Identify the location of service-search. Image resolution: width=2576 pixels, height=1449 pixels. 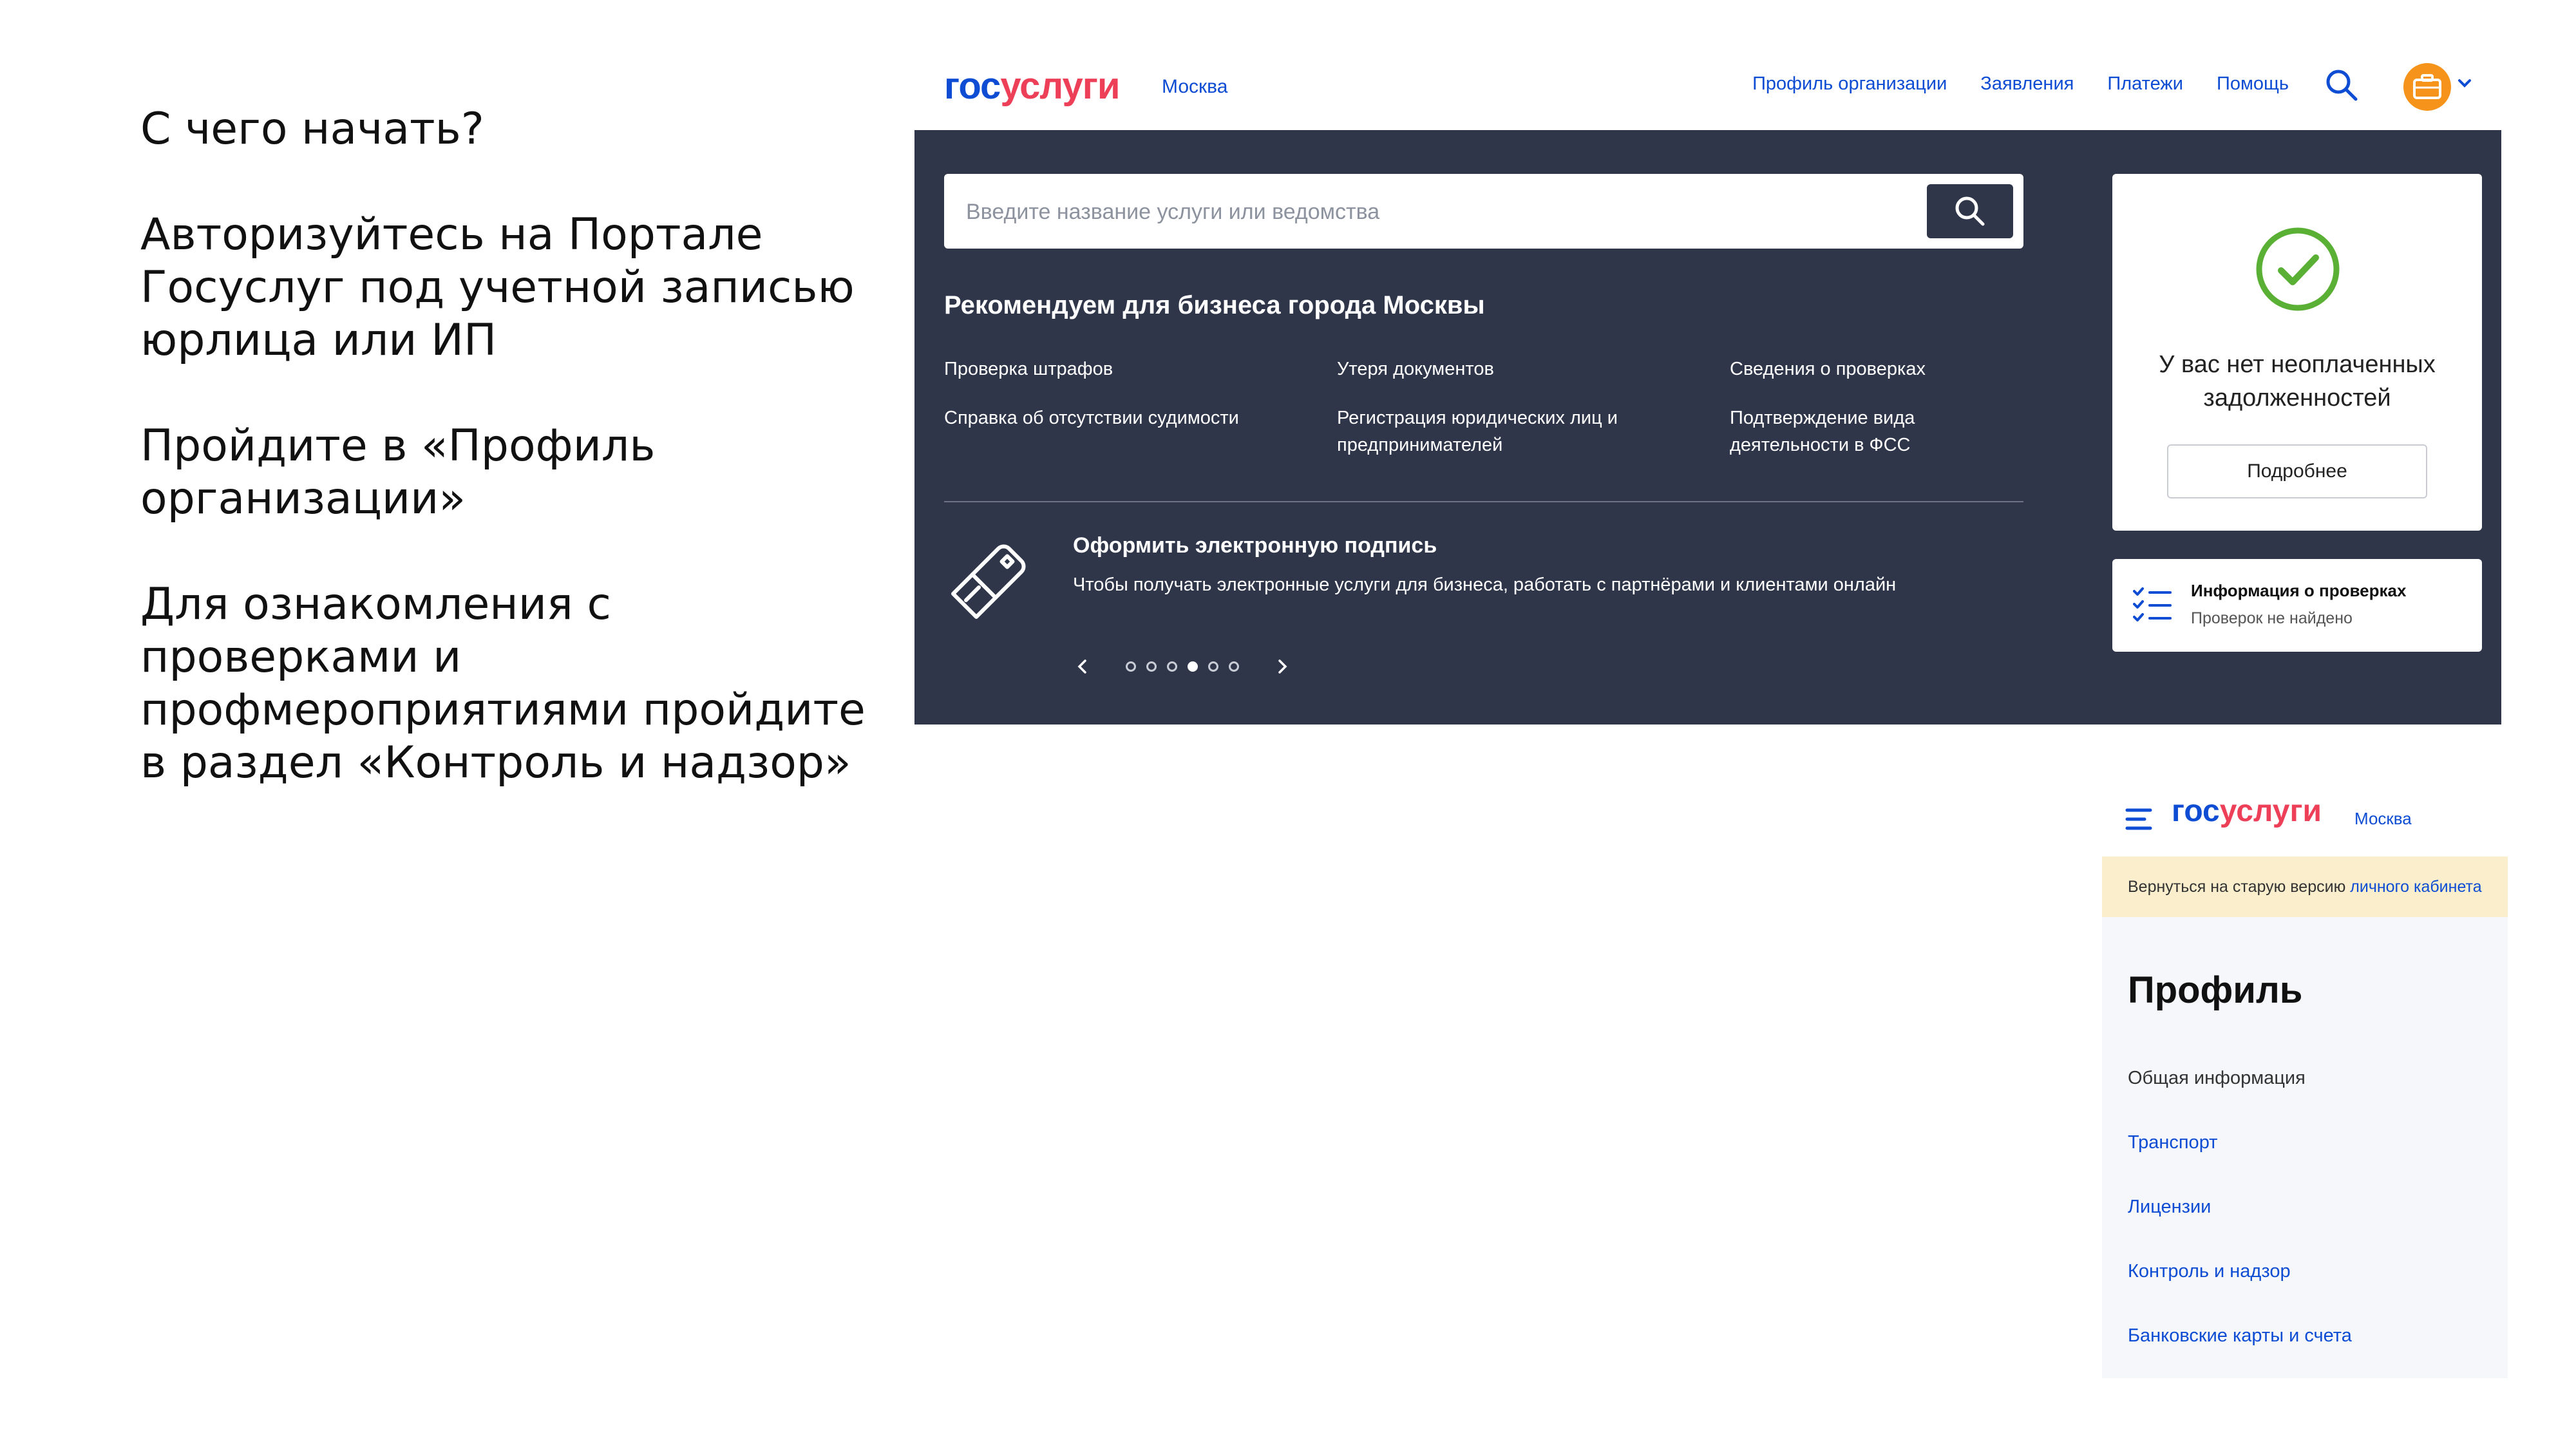
(1483, 211).